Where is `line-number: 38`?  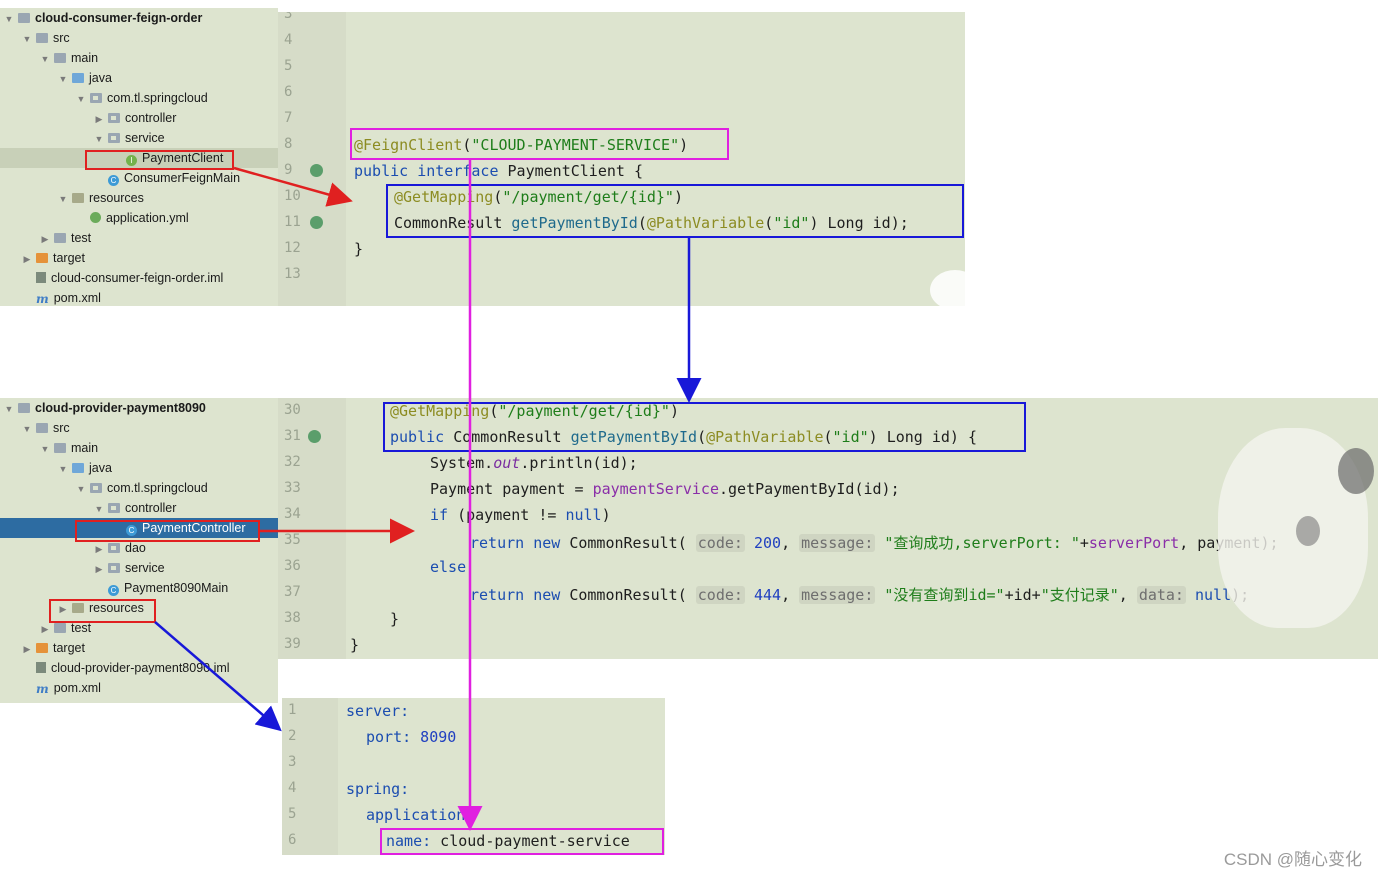 line-number: 38 is located at coordinates (292, 618).